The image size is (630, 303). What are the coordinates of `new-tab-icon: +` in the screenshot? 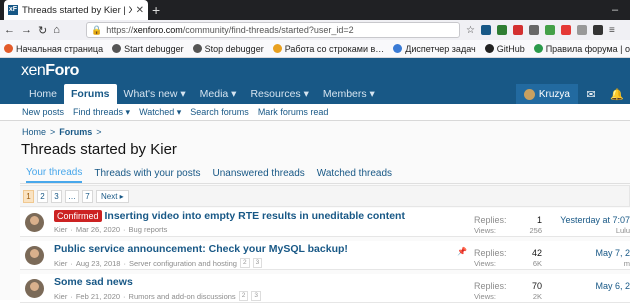 It's located at (156, 10).